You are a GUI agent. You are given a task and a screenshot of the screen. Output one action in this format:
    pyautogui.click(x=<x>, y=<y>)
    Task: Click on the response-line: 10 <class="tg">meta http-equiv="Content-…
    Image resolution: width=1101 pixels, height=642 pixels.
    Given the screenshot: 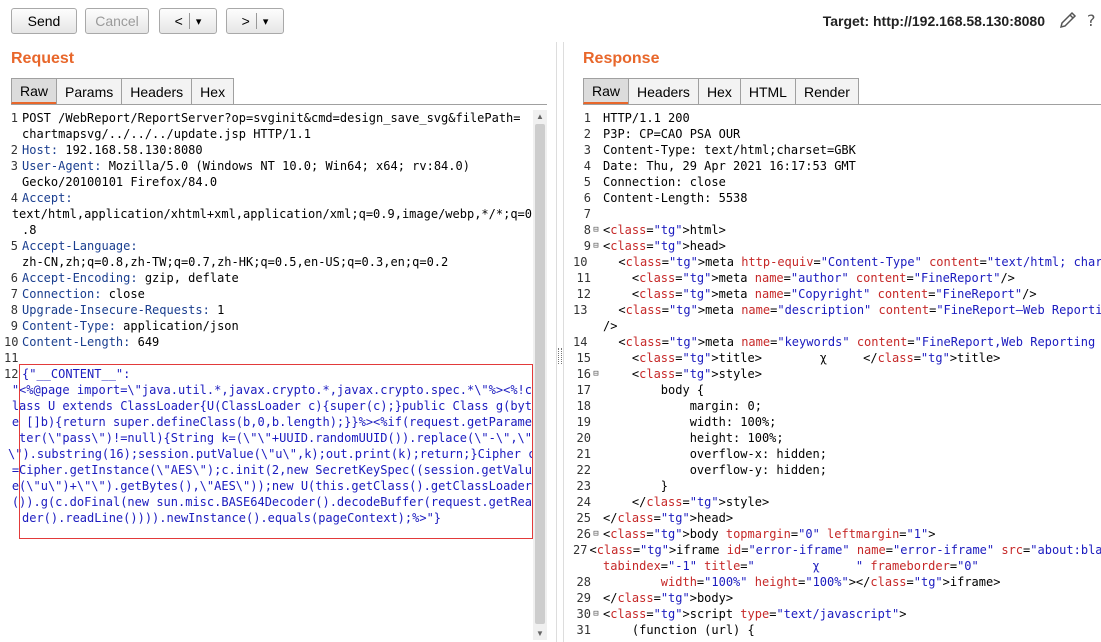 What is the action you would take?
    pyautogui.click(x=837, y=262)
    